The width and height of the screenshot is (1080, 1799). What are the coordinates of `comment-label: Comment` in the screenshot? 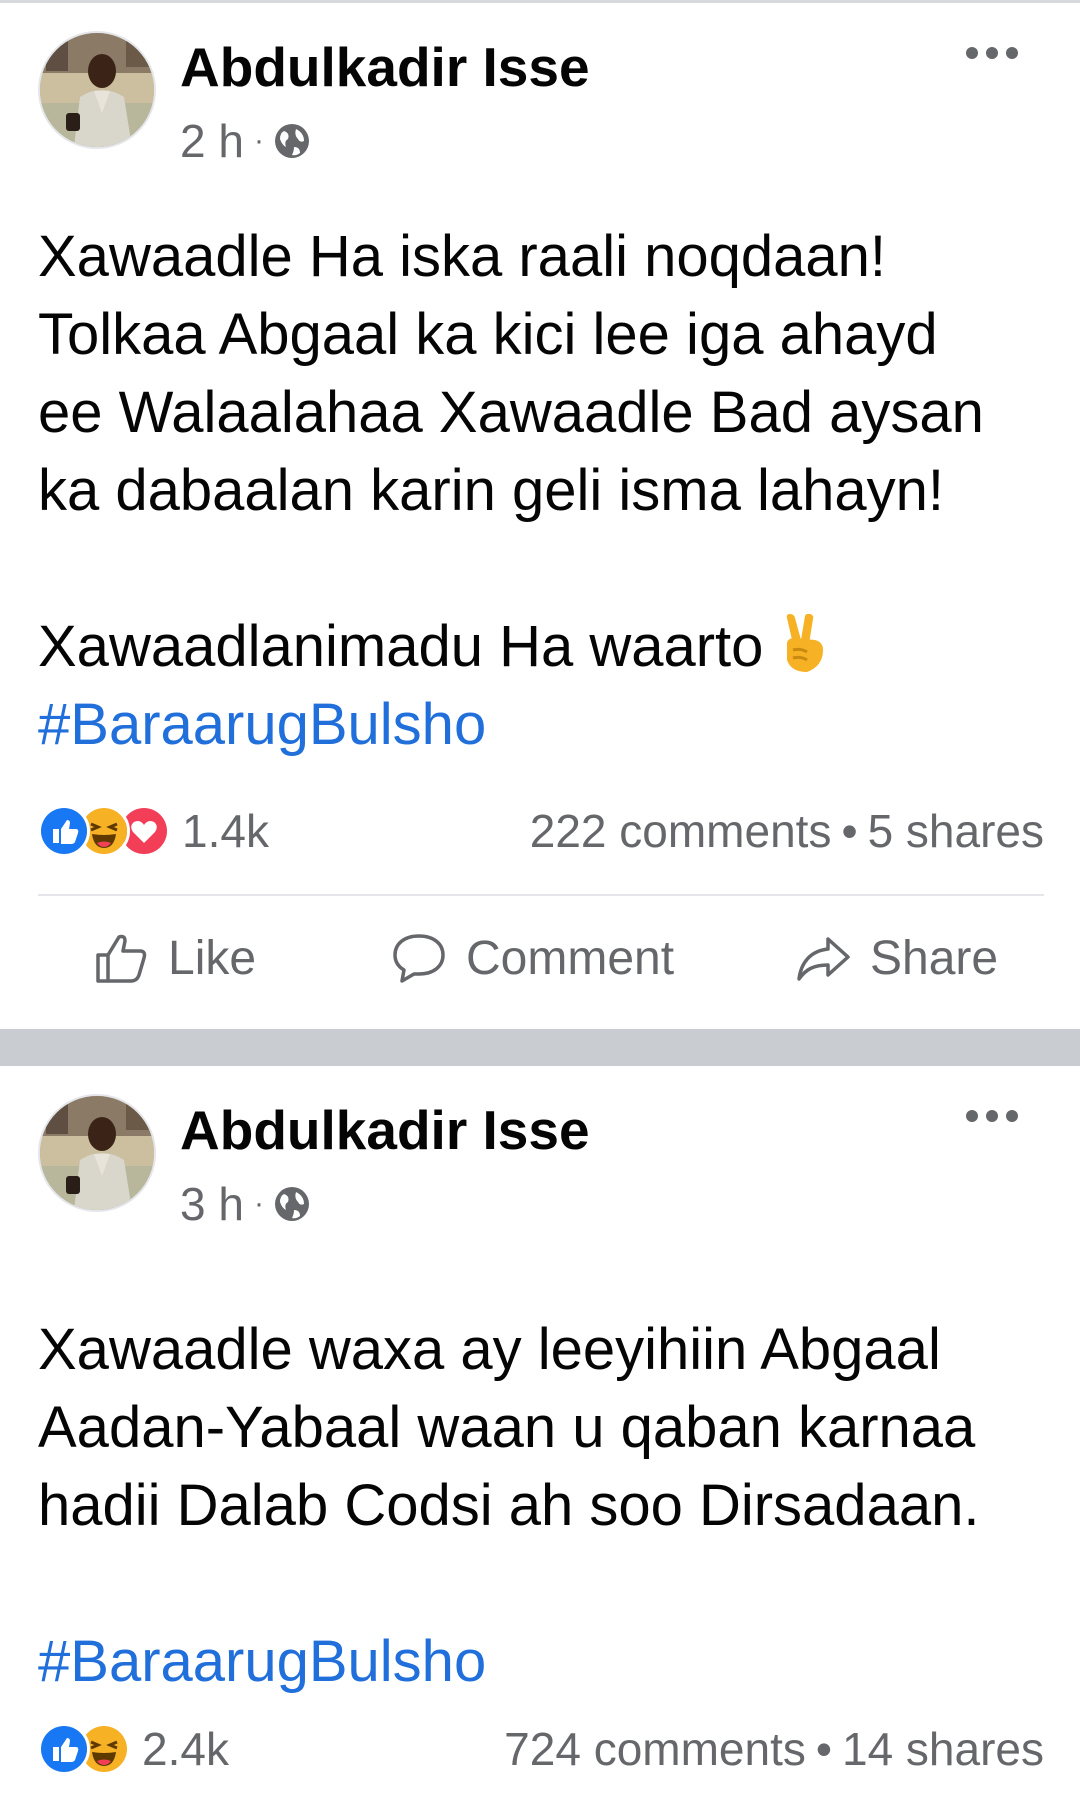 It's located at (570, 958).